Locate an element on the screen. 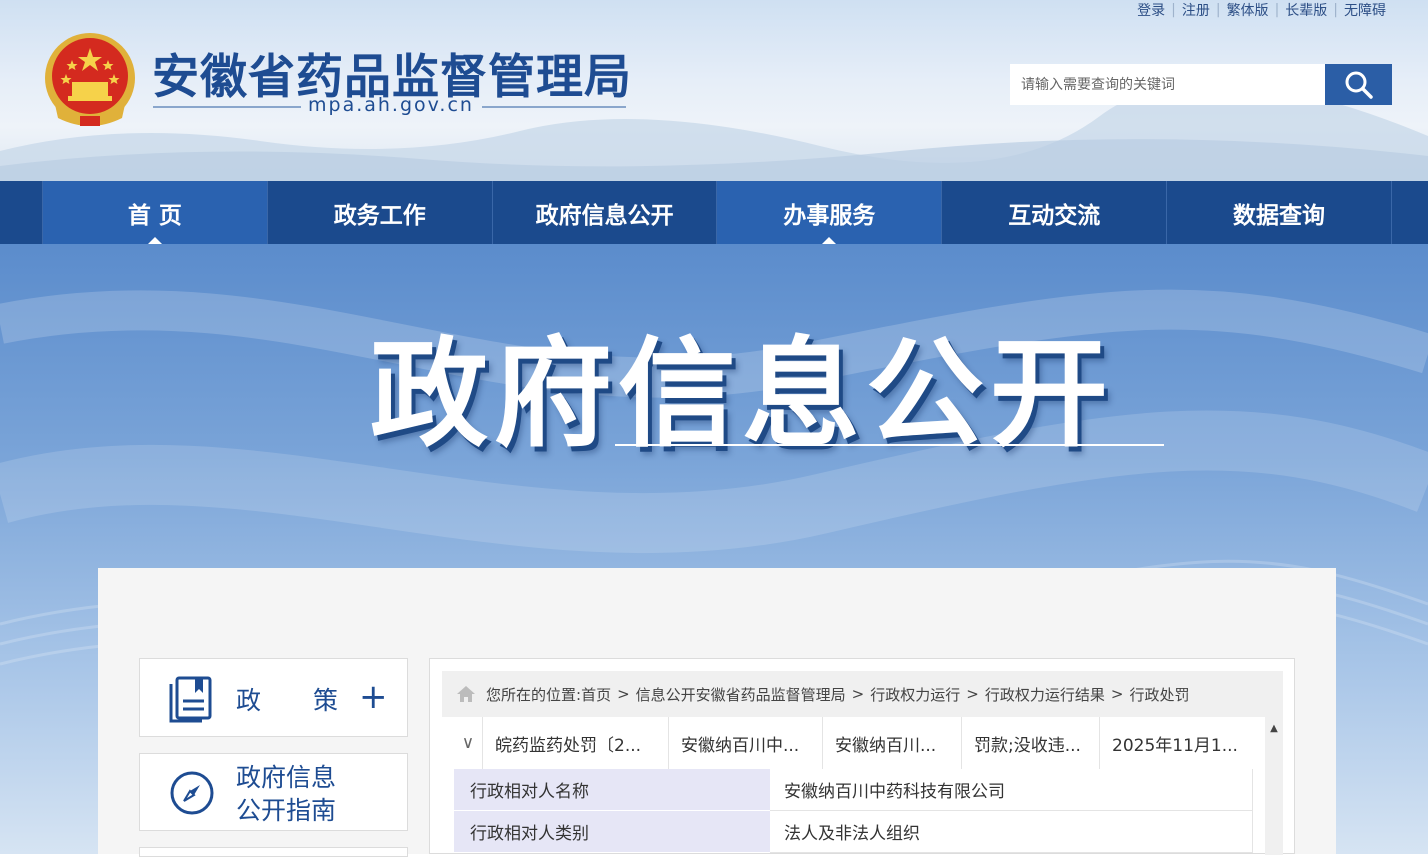  nav-data-query: 数据查询 is located at coordinates (1279, 212).